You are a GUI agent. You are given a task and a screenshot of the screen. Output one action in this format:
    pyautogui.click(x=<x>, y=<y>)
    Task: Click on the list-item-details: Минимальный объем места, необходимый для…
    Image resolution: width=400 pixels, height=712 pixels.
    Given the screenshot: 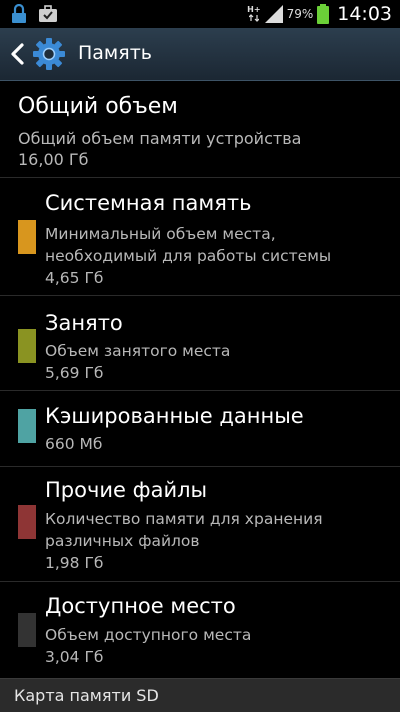 What is the action you would take?
    pyautogui.click(x=188, y=256)
    